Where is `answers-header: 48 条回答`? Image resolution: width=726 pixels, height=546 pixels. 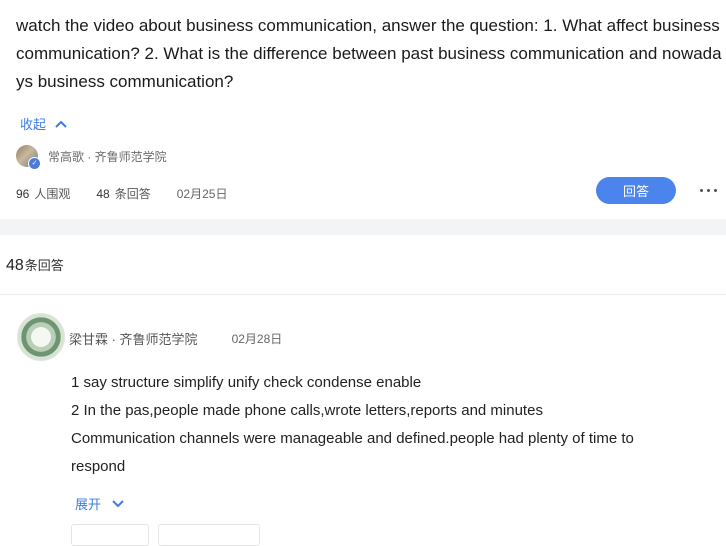
answers-header: 48 条回答 is located at coordinates (35, 265).